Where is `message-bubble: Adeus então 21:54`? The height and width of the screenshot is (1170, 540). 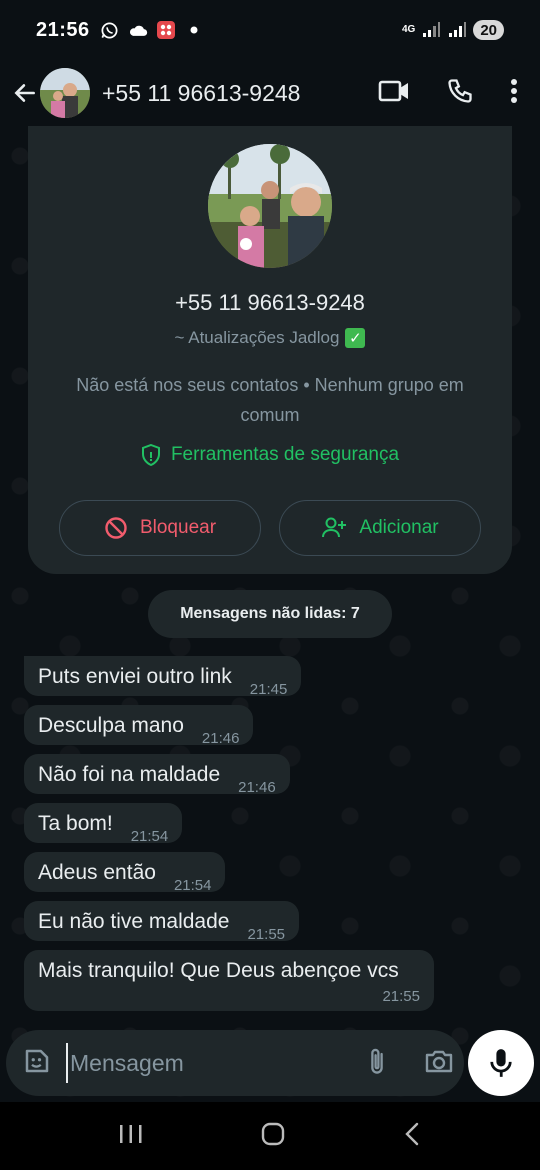 message-bubble: Adeus então 21:54 is located at coordinates (125, 873).